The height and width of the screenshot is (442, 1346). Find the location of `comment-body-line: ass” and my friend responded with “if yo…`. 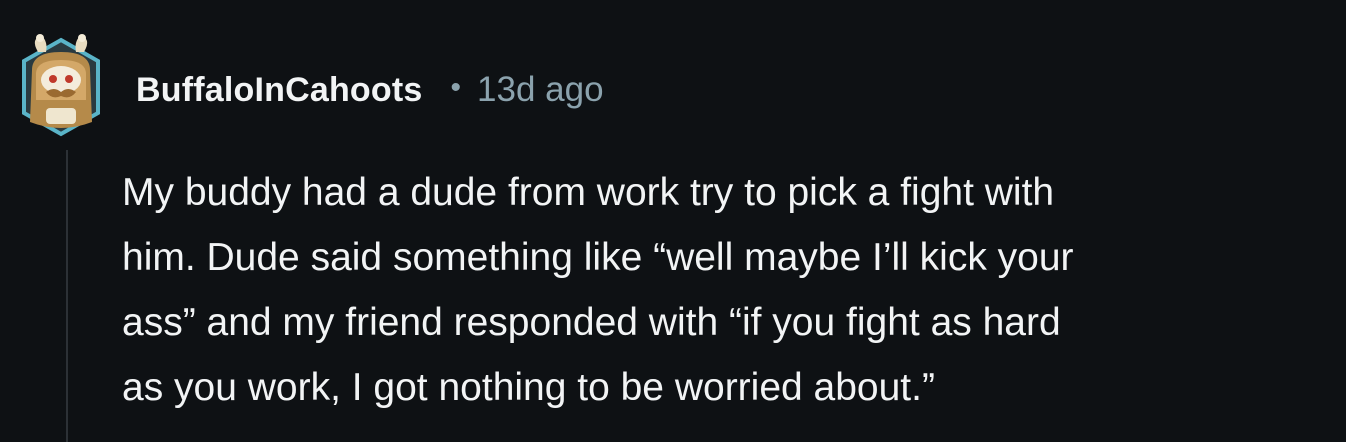

comment-body-line: ass” and my friend responded with “if yo… is located at coordinates (591, 322).